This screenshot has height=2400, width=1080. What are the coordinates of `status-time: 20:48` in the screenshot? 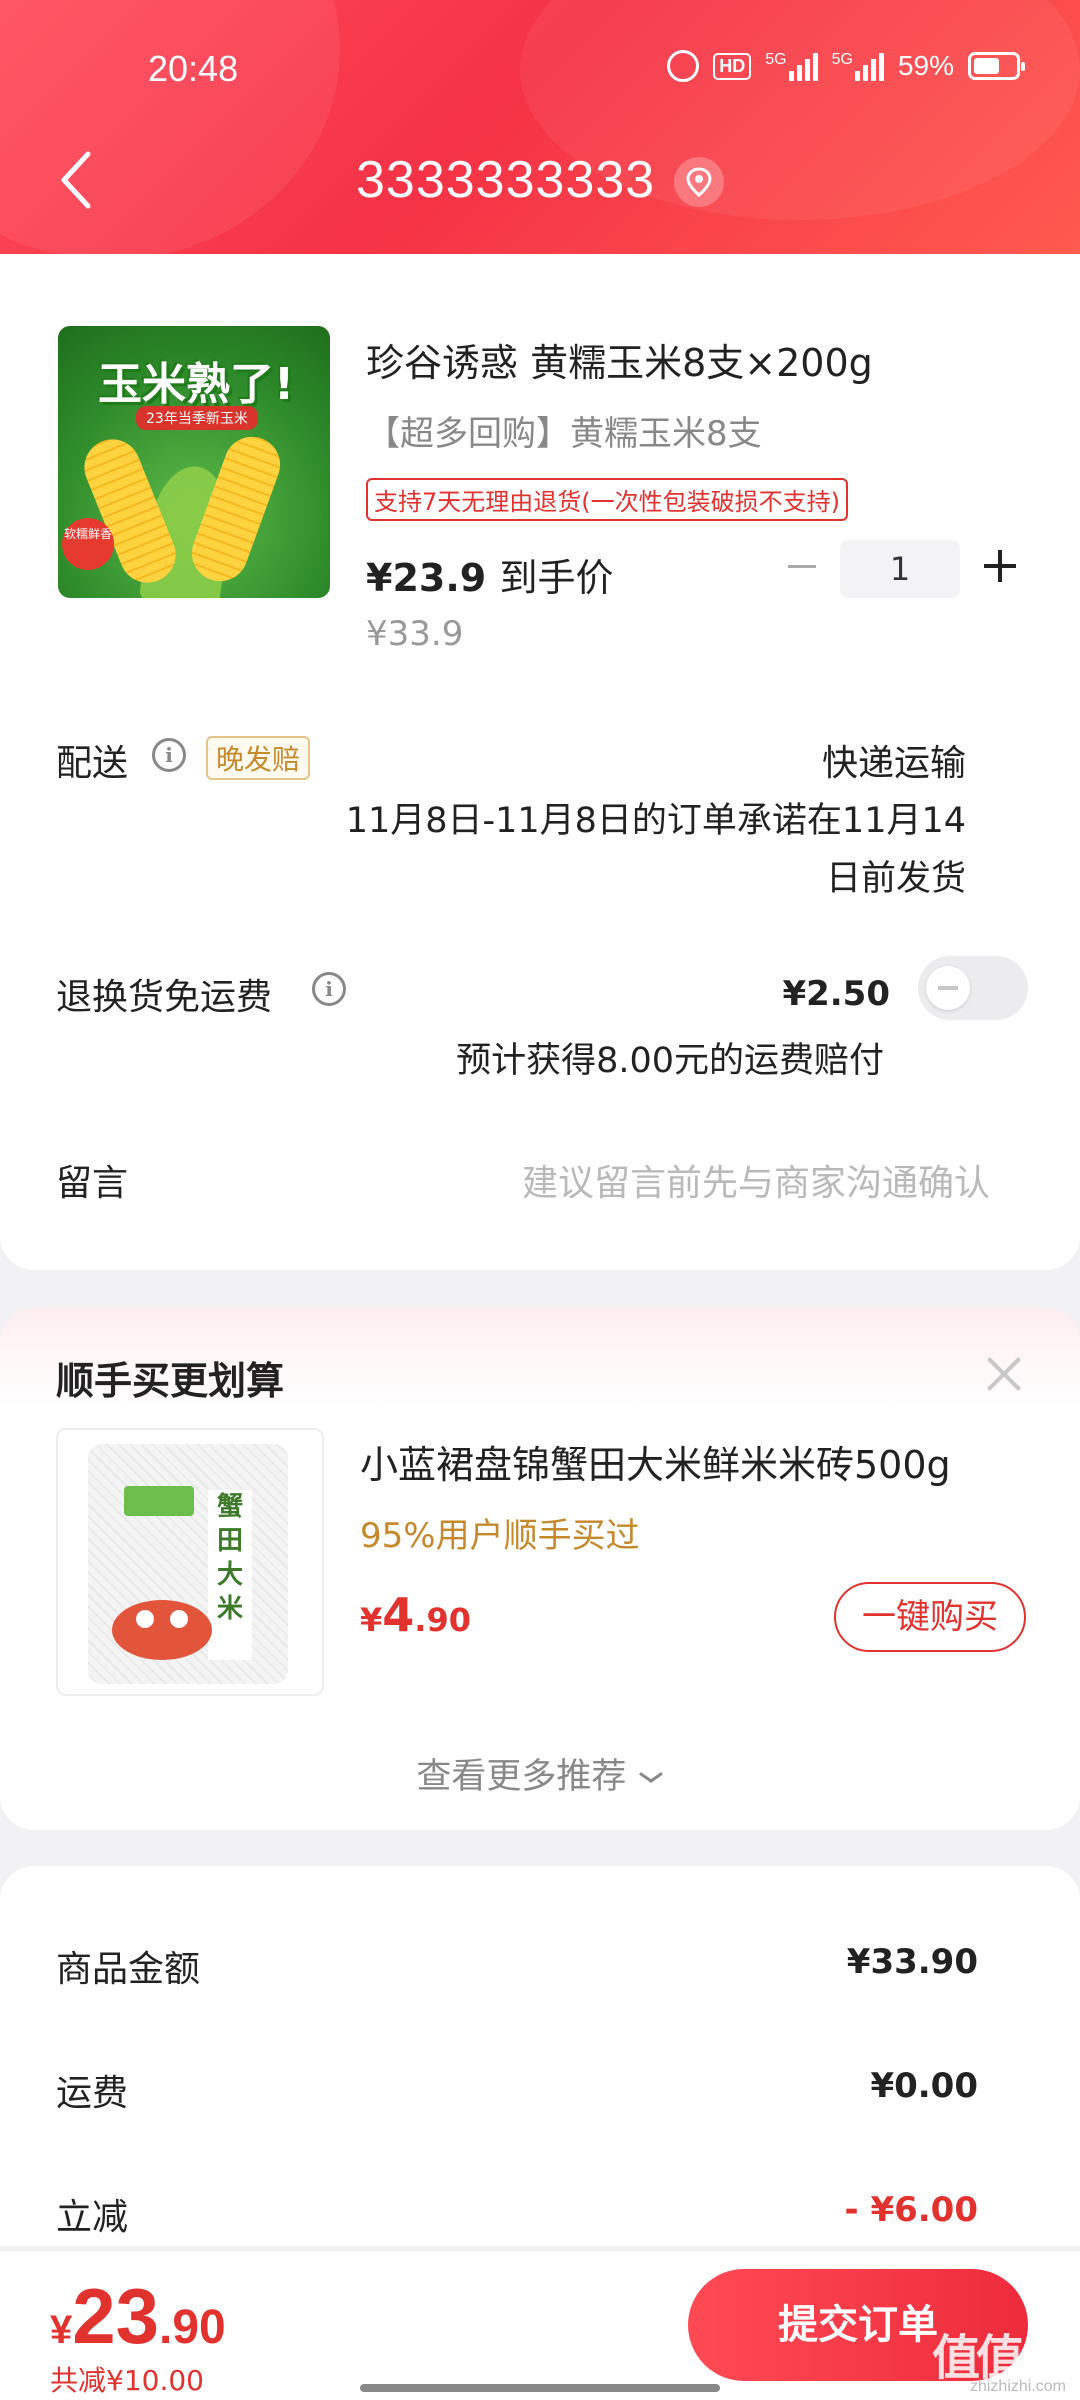 It's located at (193, 68).